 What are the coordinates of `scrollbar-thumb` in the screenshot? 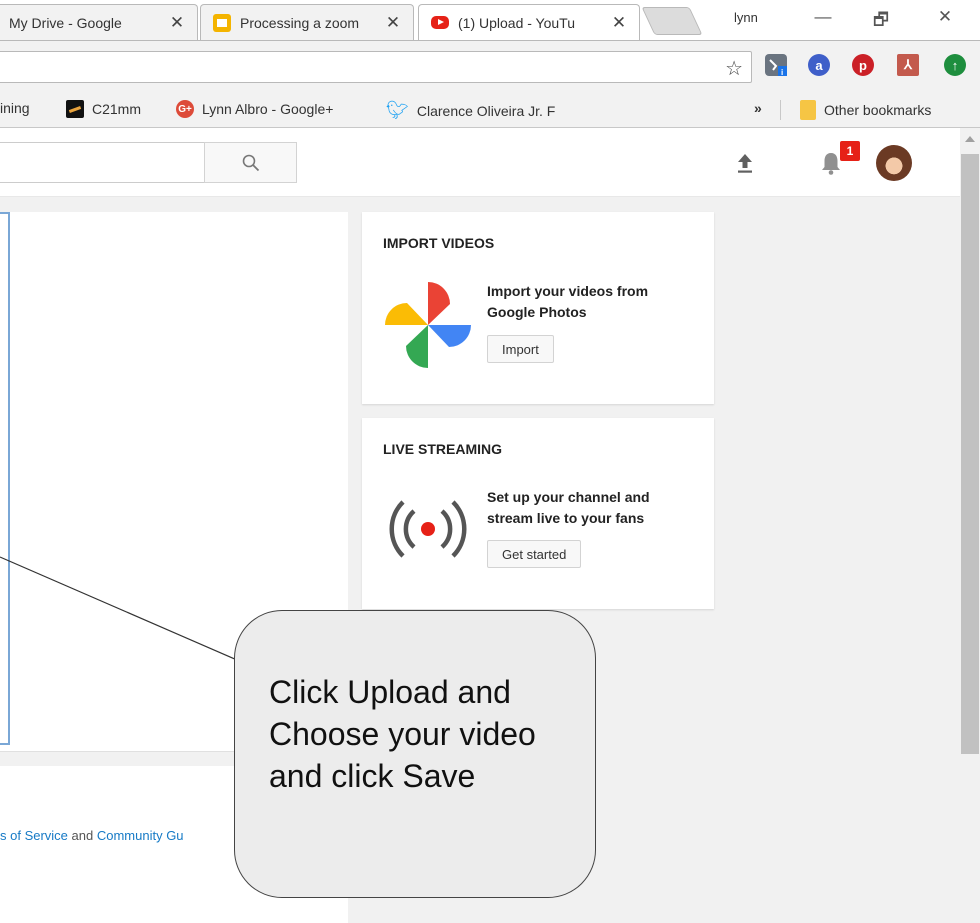 It's located at (970, 454).